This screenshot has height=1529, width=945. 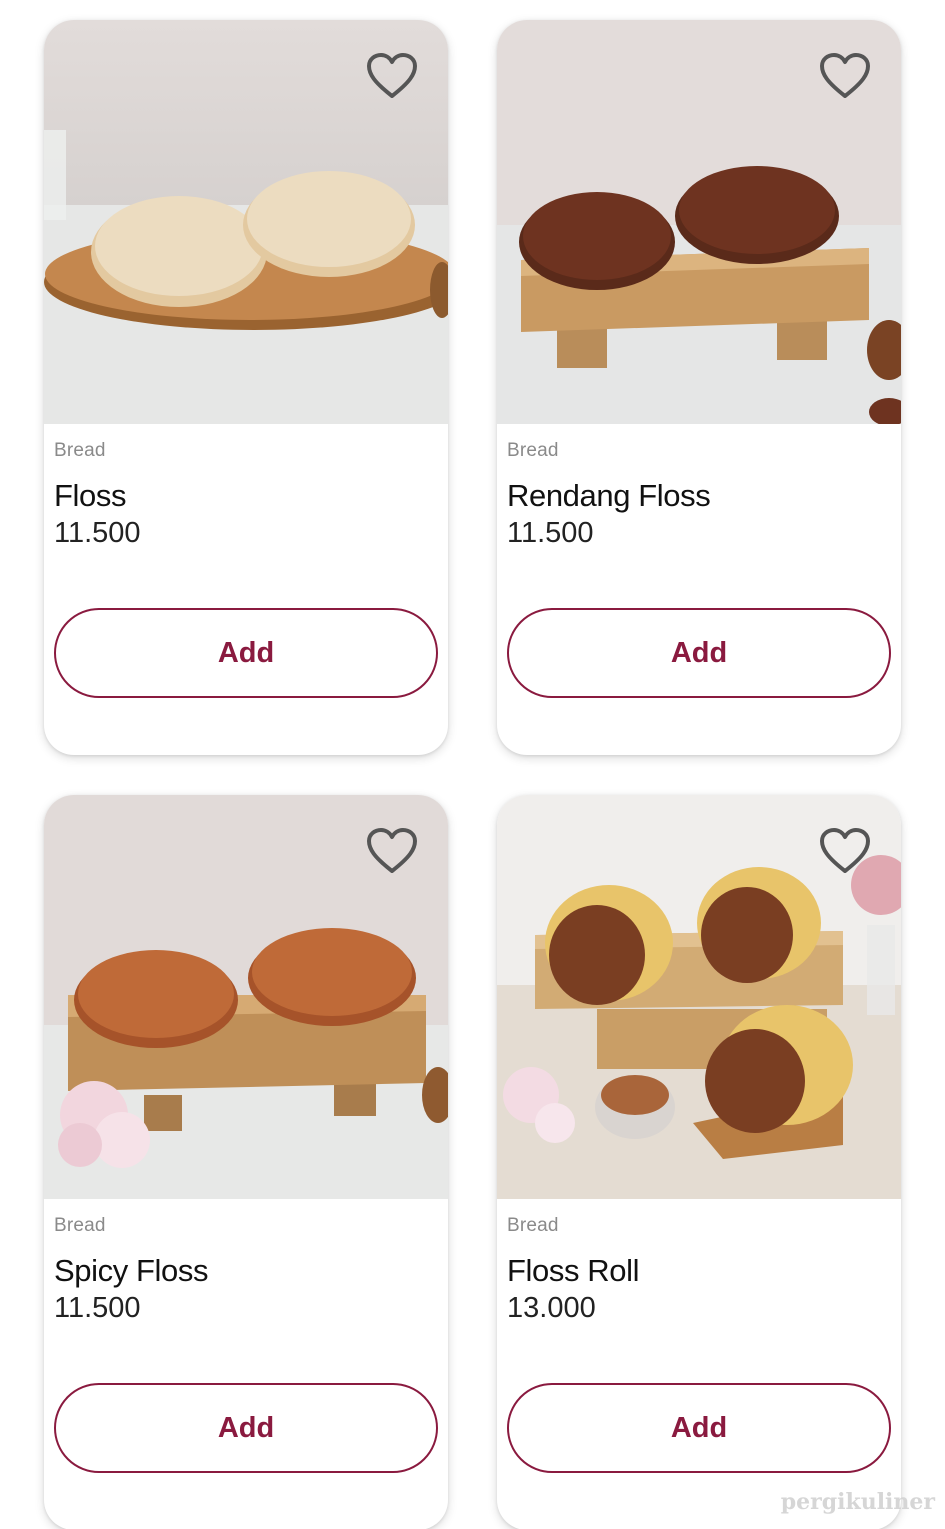 I want to click on product-name: Floss, so click(x=90, y=495).